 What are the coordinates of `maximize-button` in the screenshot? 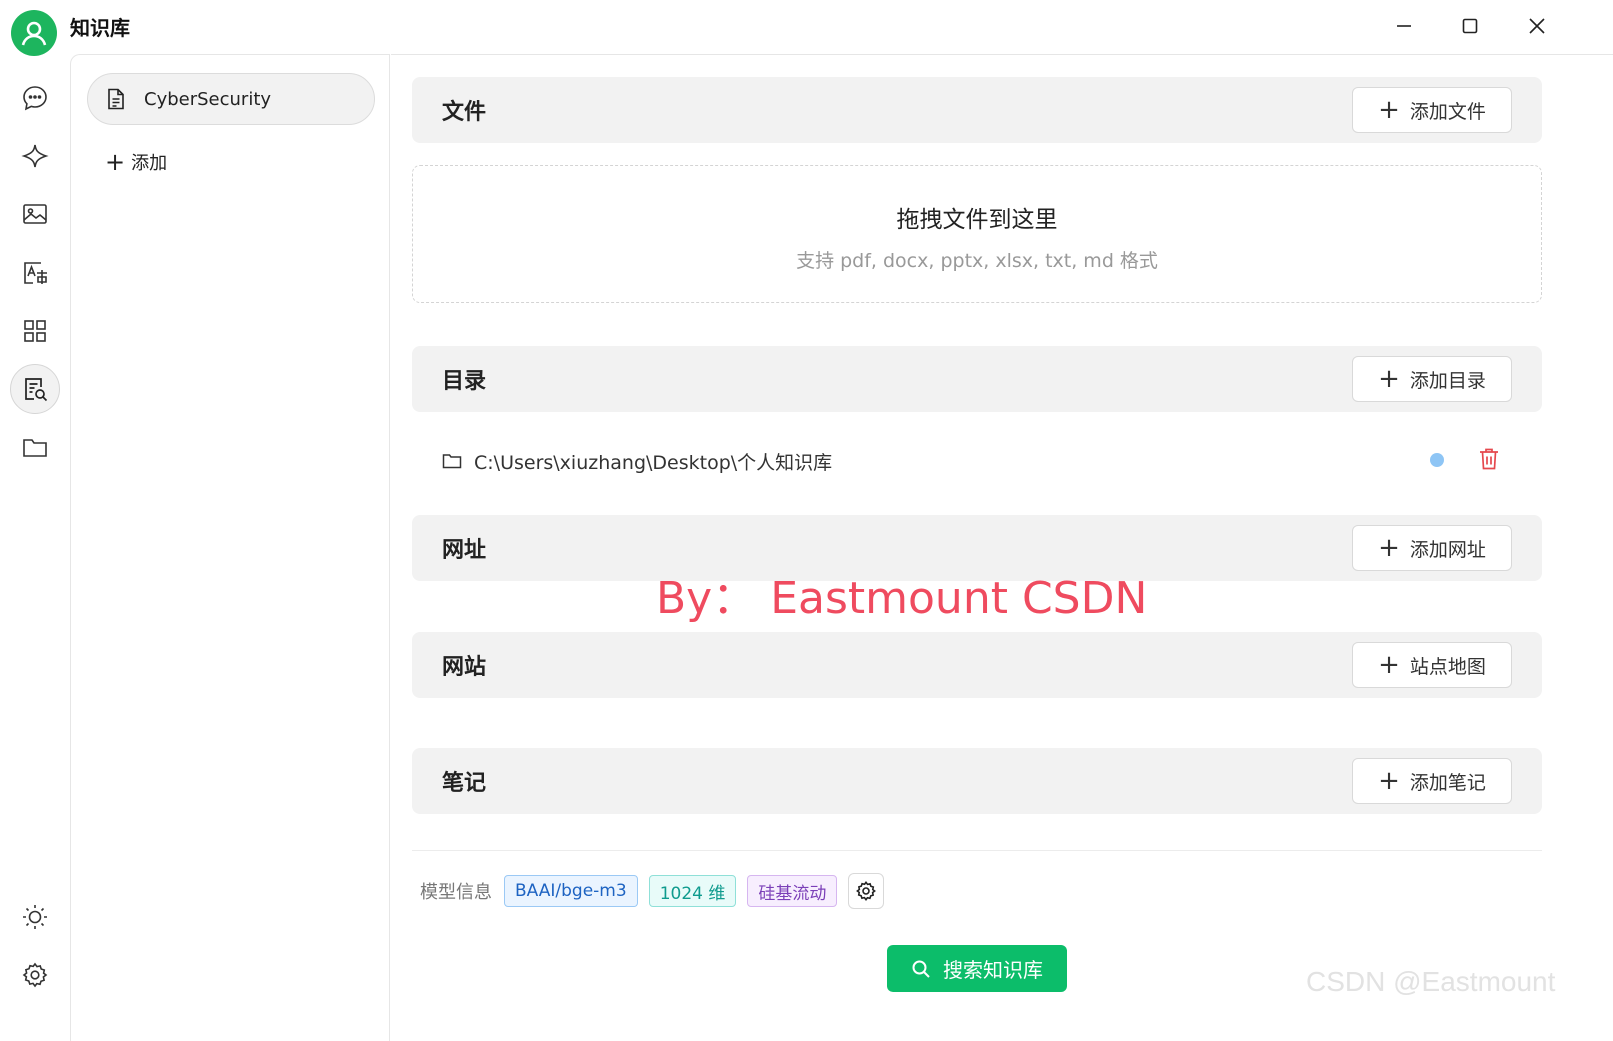 It's located at (1470, 26).